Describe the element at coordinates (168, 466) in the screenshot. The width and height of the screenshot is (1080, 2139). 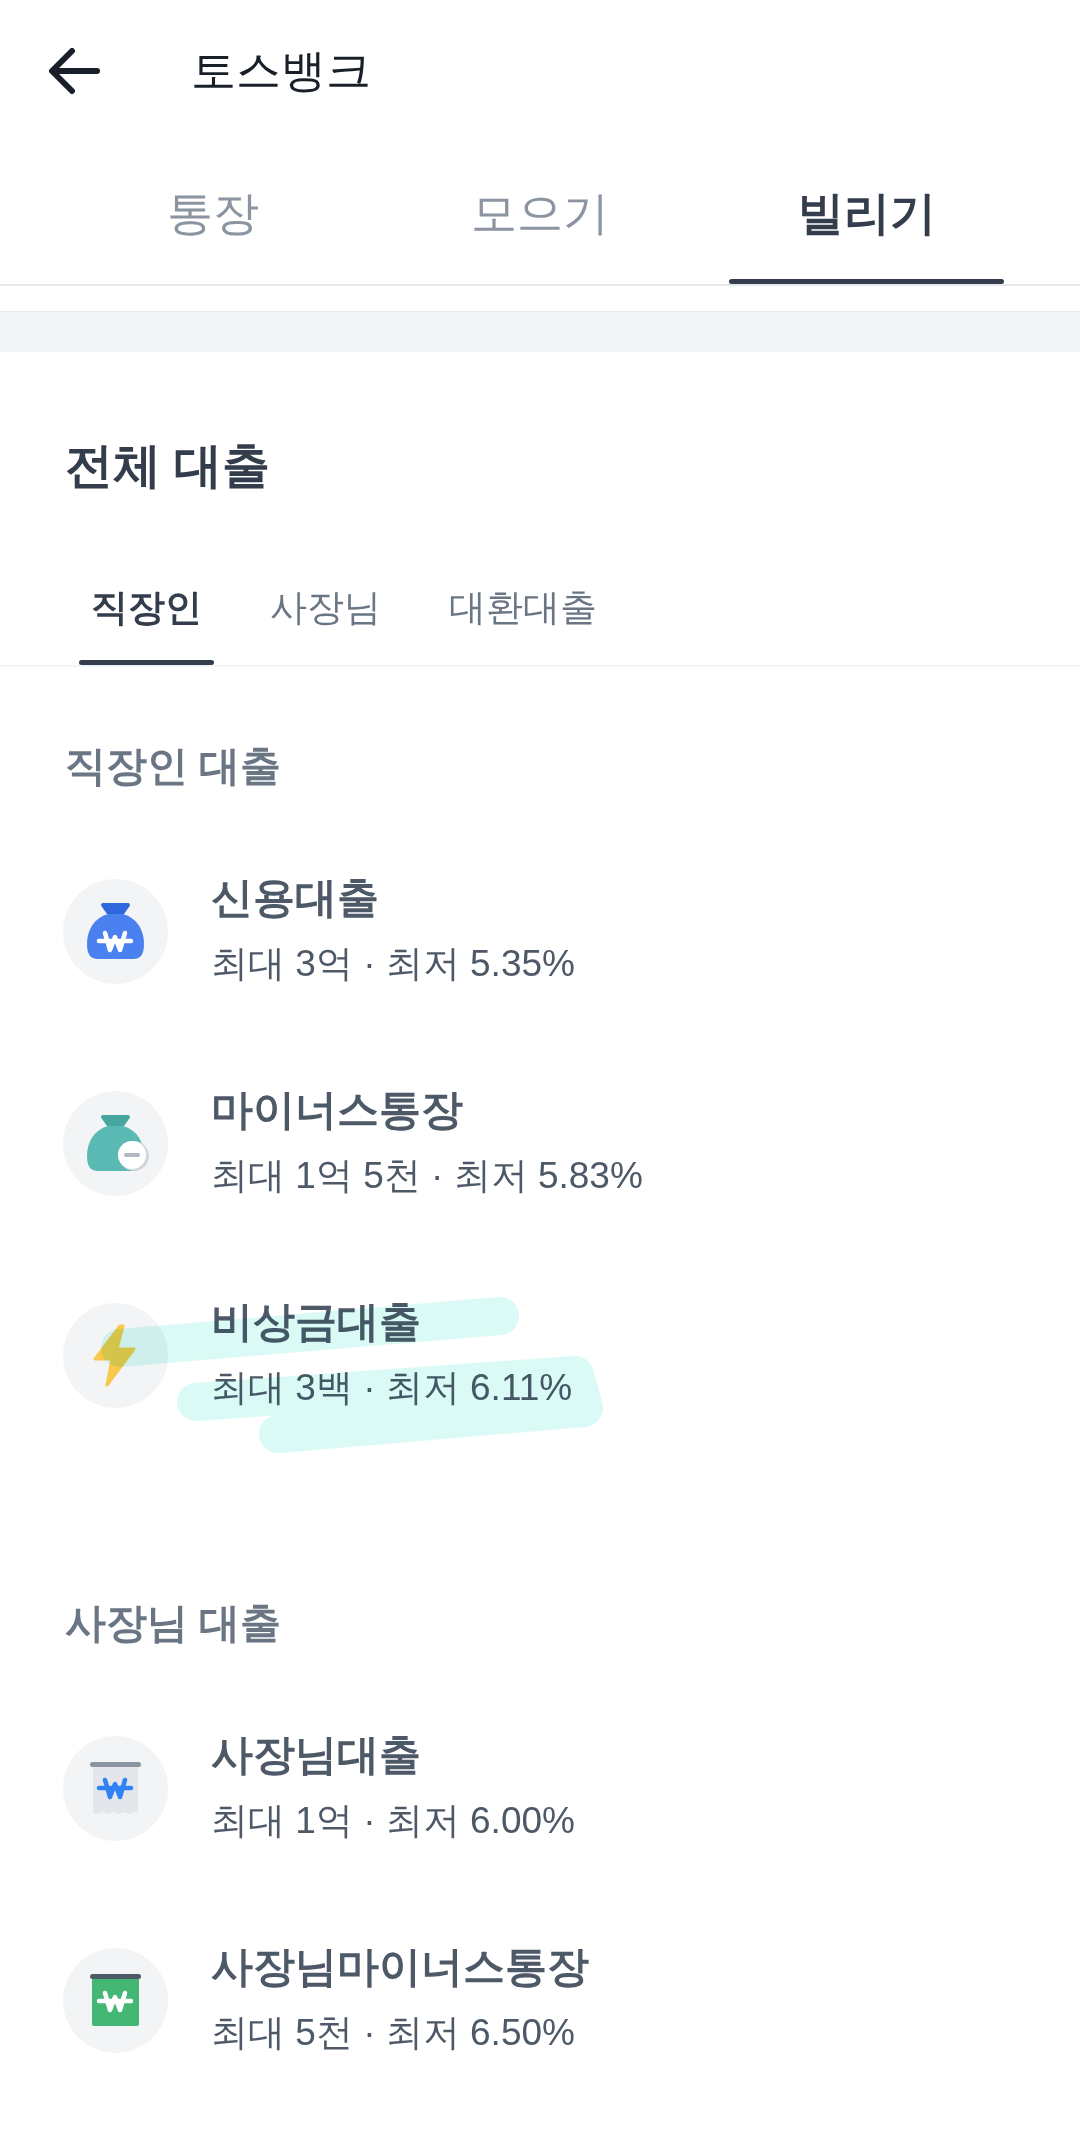
I see `section-title: 전체 대출` at that location.